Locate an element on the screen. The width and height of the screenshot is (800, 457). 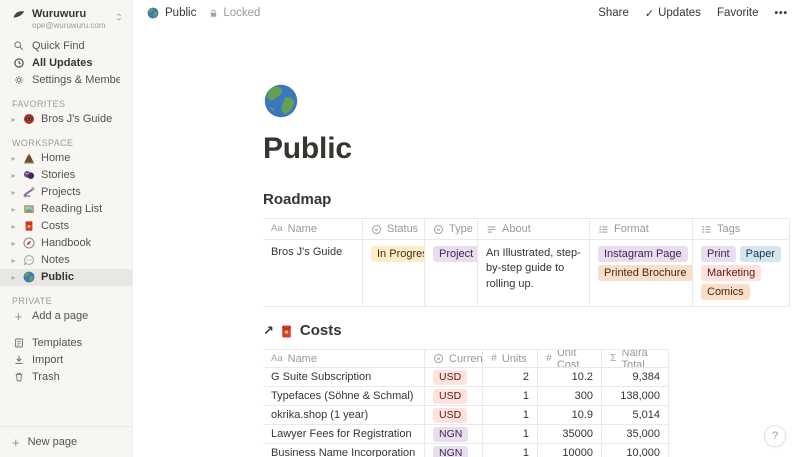
cell-naira-total: 5,014 is located at coordinates (635, 415).